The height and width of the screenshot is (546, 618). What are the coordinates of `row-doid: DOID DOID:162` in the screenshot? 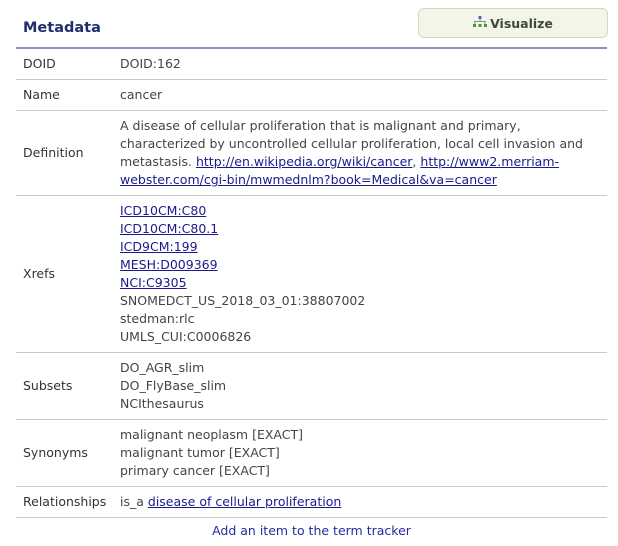 It's located at (311, 64).